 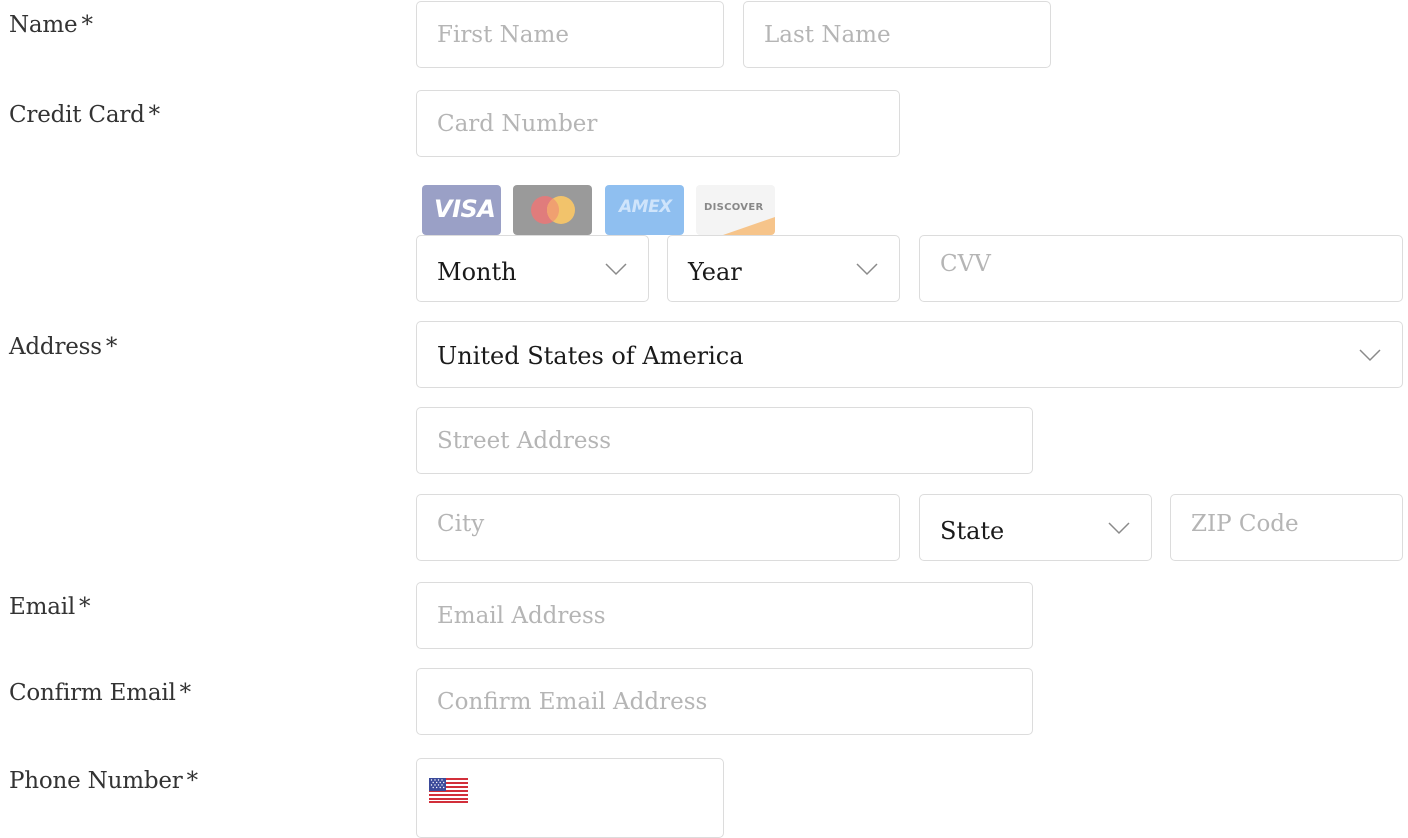 What do you see at coordinates (715, 271) in the screenshot?
I see `year-select-value: Year` at bounding box center [715, 271].